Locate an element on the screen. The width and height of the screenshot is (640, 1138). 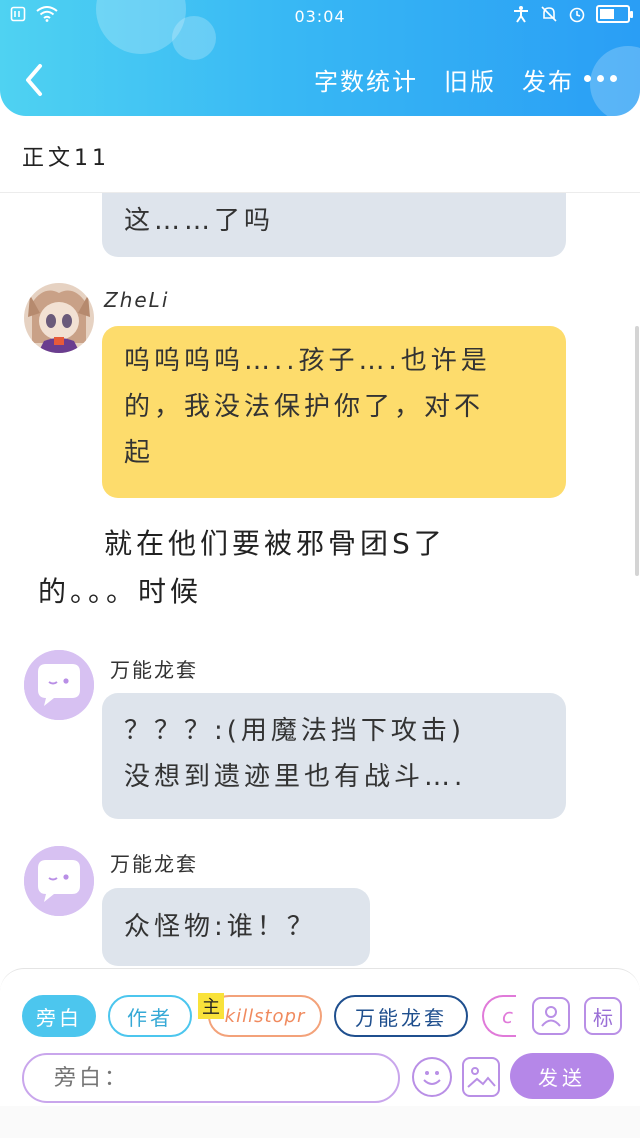
message-bubble: 这……了吗 is located at coordinates (334, 225).